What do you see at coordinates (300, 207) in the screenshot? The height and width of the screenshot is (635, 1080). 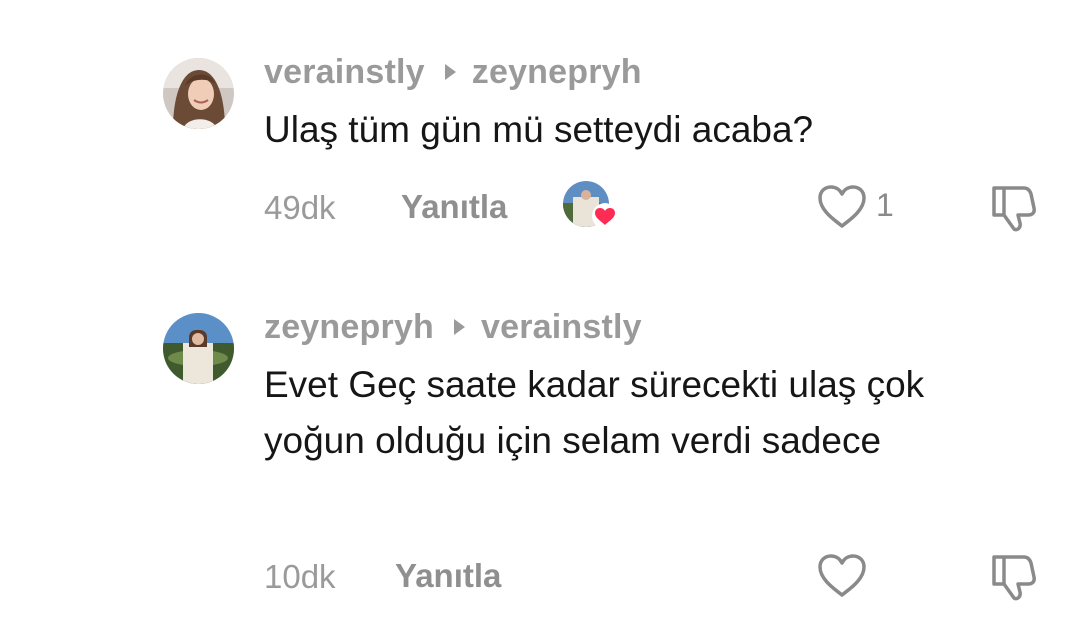 I see `comment-time: 49dk` at bounding box center [300, 207].